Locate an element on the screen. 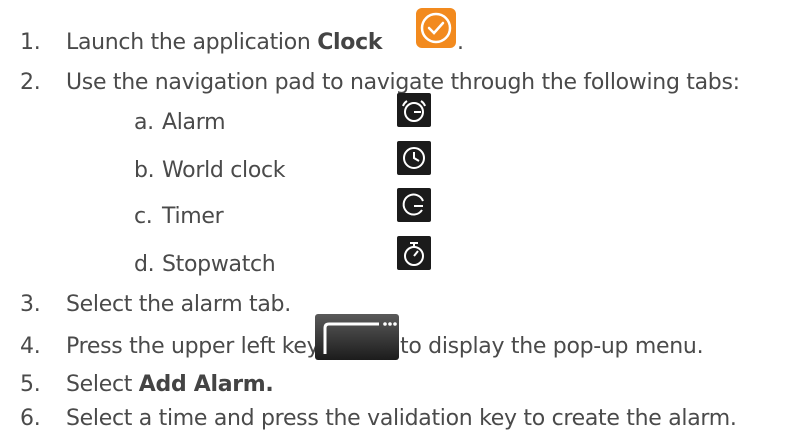 The image size is (787, 439). app-name: Clock is located at coordinates (350, 42).